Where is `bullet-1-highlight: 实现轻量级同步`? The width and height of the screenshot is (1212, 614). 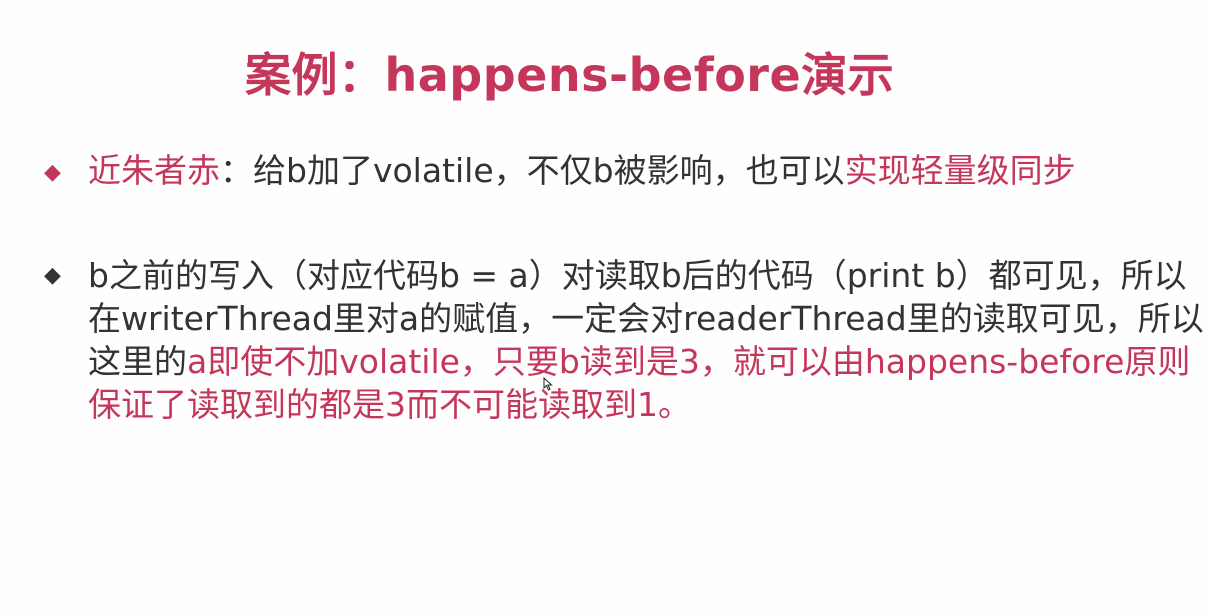 bullet-1-highlight: 实现轻量级同步 is located at coordinates (960, 170).